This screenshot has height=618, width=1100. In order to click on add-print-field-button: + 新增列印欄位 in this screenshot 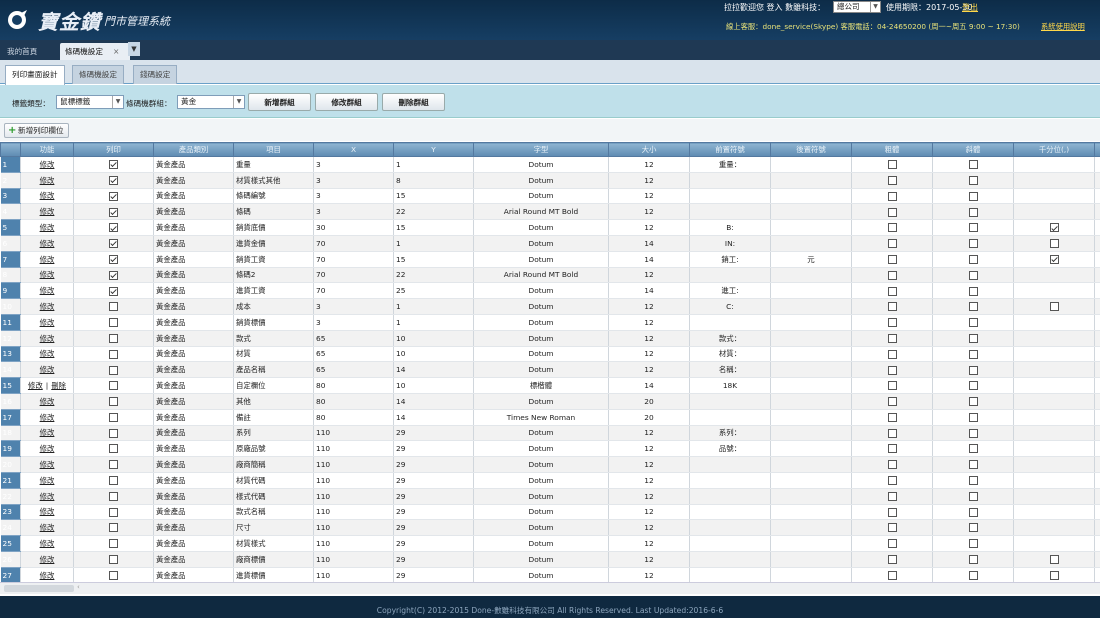, I will do `click(36, 130)`.